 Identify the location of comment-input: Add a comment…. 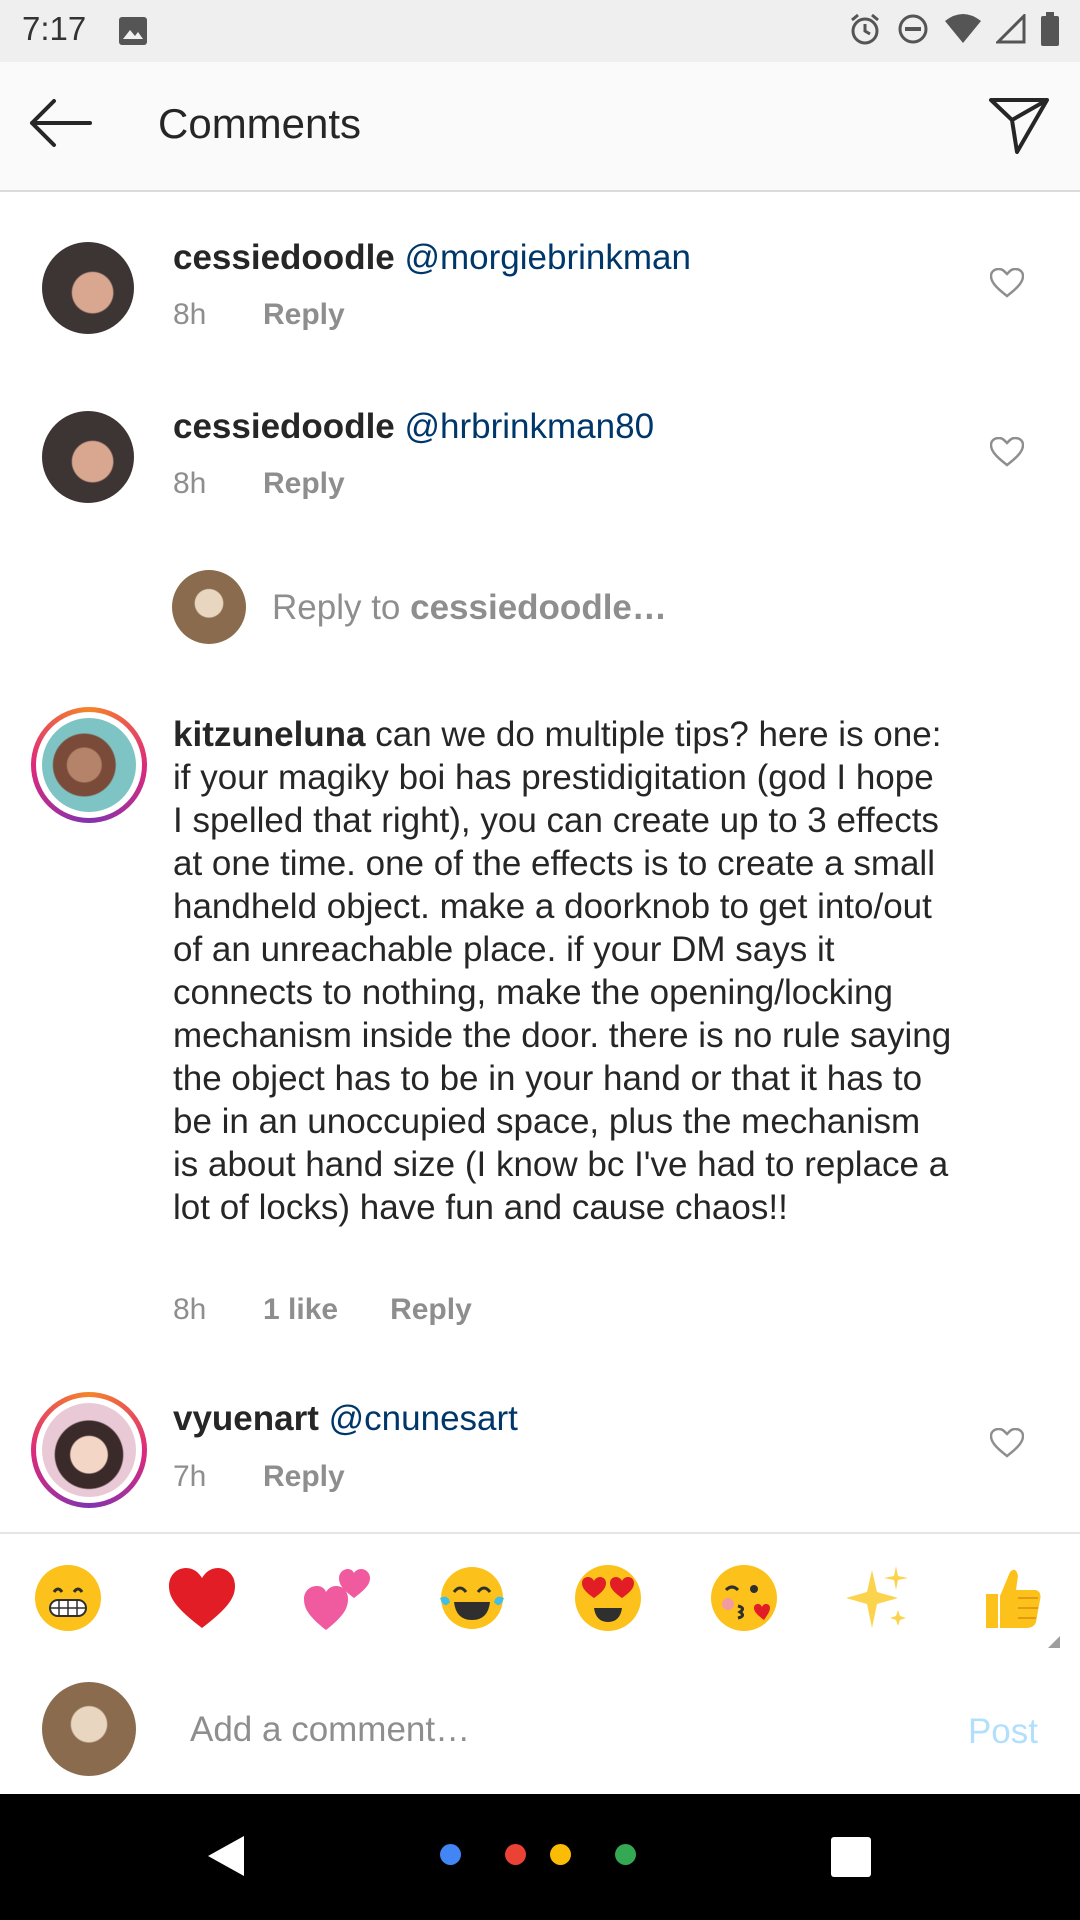
(330, 1730).